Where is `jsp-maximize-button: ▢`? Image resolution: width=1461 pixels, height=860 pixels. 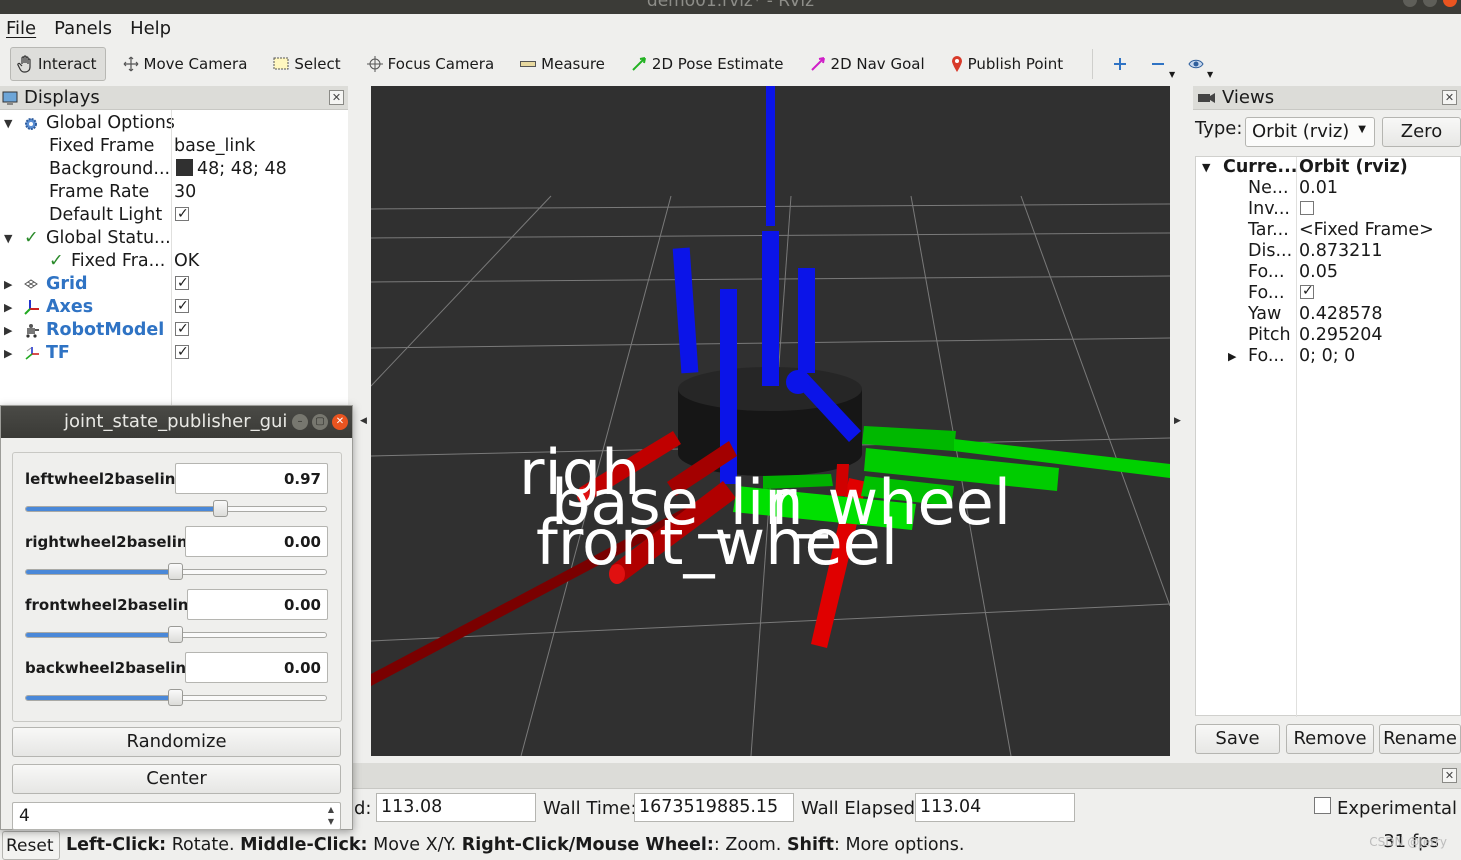 jsp-maximize-button: ▢ is located at coordinates (320, 422).